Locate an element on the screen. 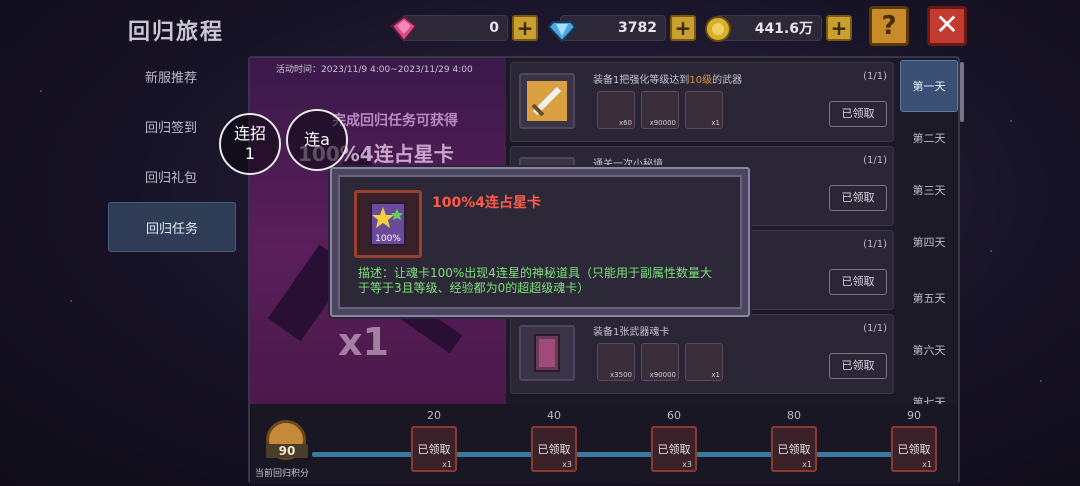 This screenshot has height=486, width=1080. progress-track is located at coordinates (612, 454).